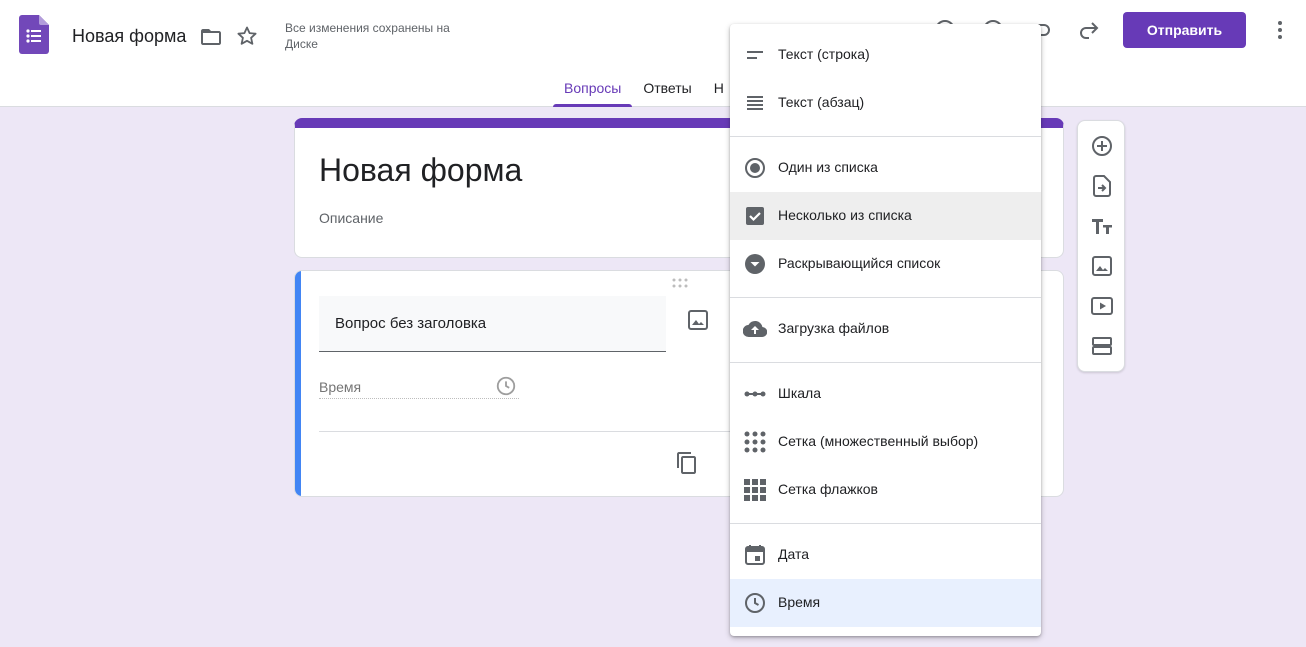 The height and width of the screenshot is (647, 1306). I want to click on menu-item-multiple-choice-grid: Сетка (множественный выбор), so click(885, 442).